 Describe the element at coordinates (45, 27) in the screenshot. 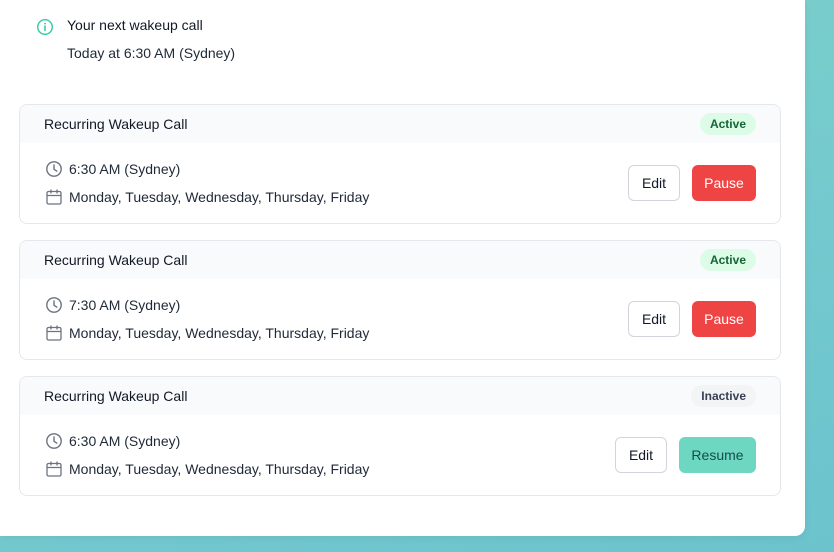

I see `info-icon` at that location.